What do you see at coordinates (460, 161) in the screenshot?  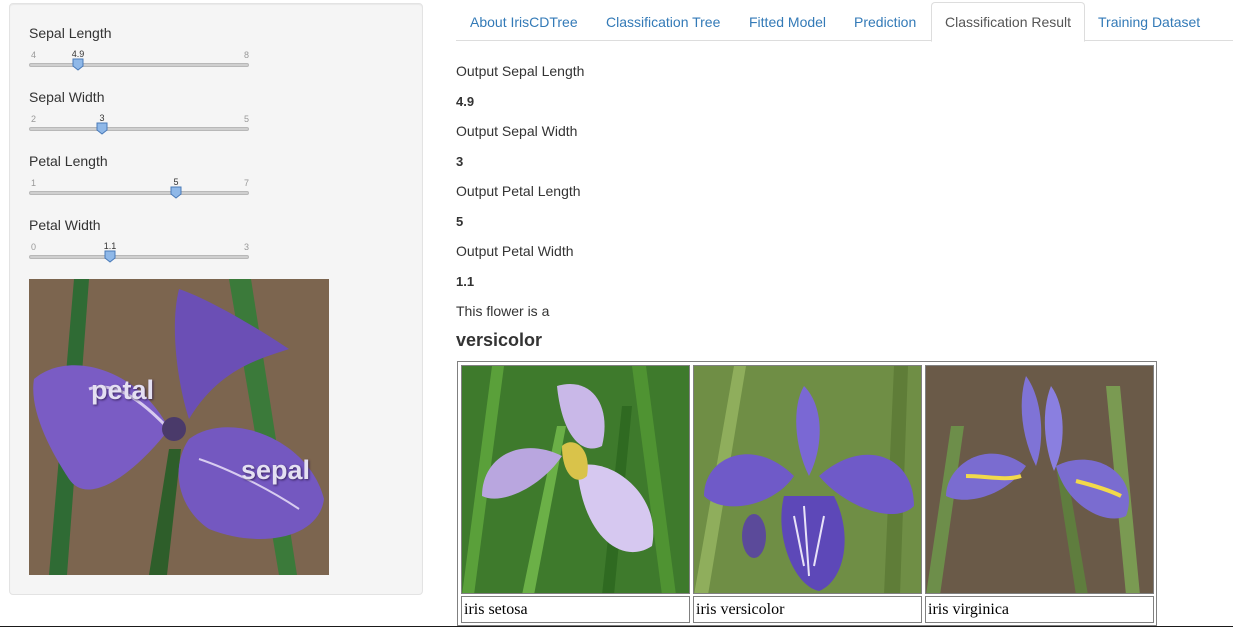 I see `output-sepal-width-value: 3` at bounding box center [460, 161].